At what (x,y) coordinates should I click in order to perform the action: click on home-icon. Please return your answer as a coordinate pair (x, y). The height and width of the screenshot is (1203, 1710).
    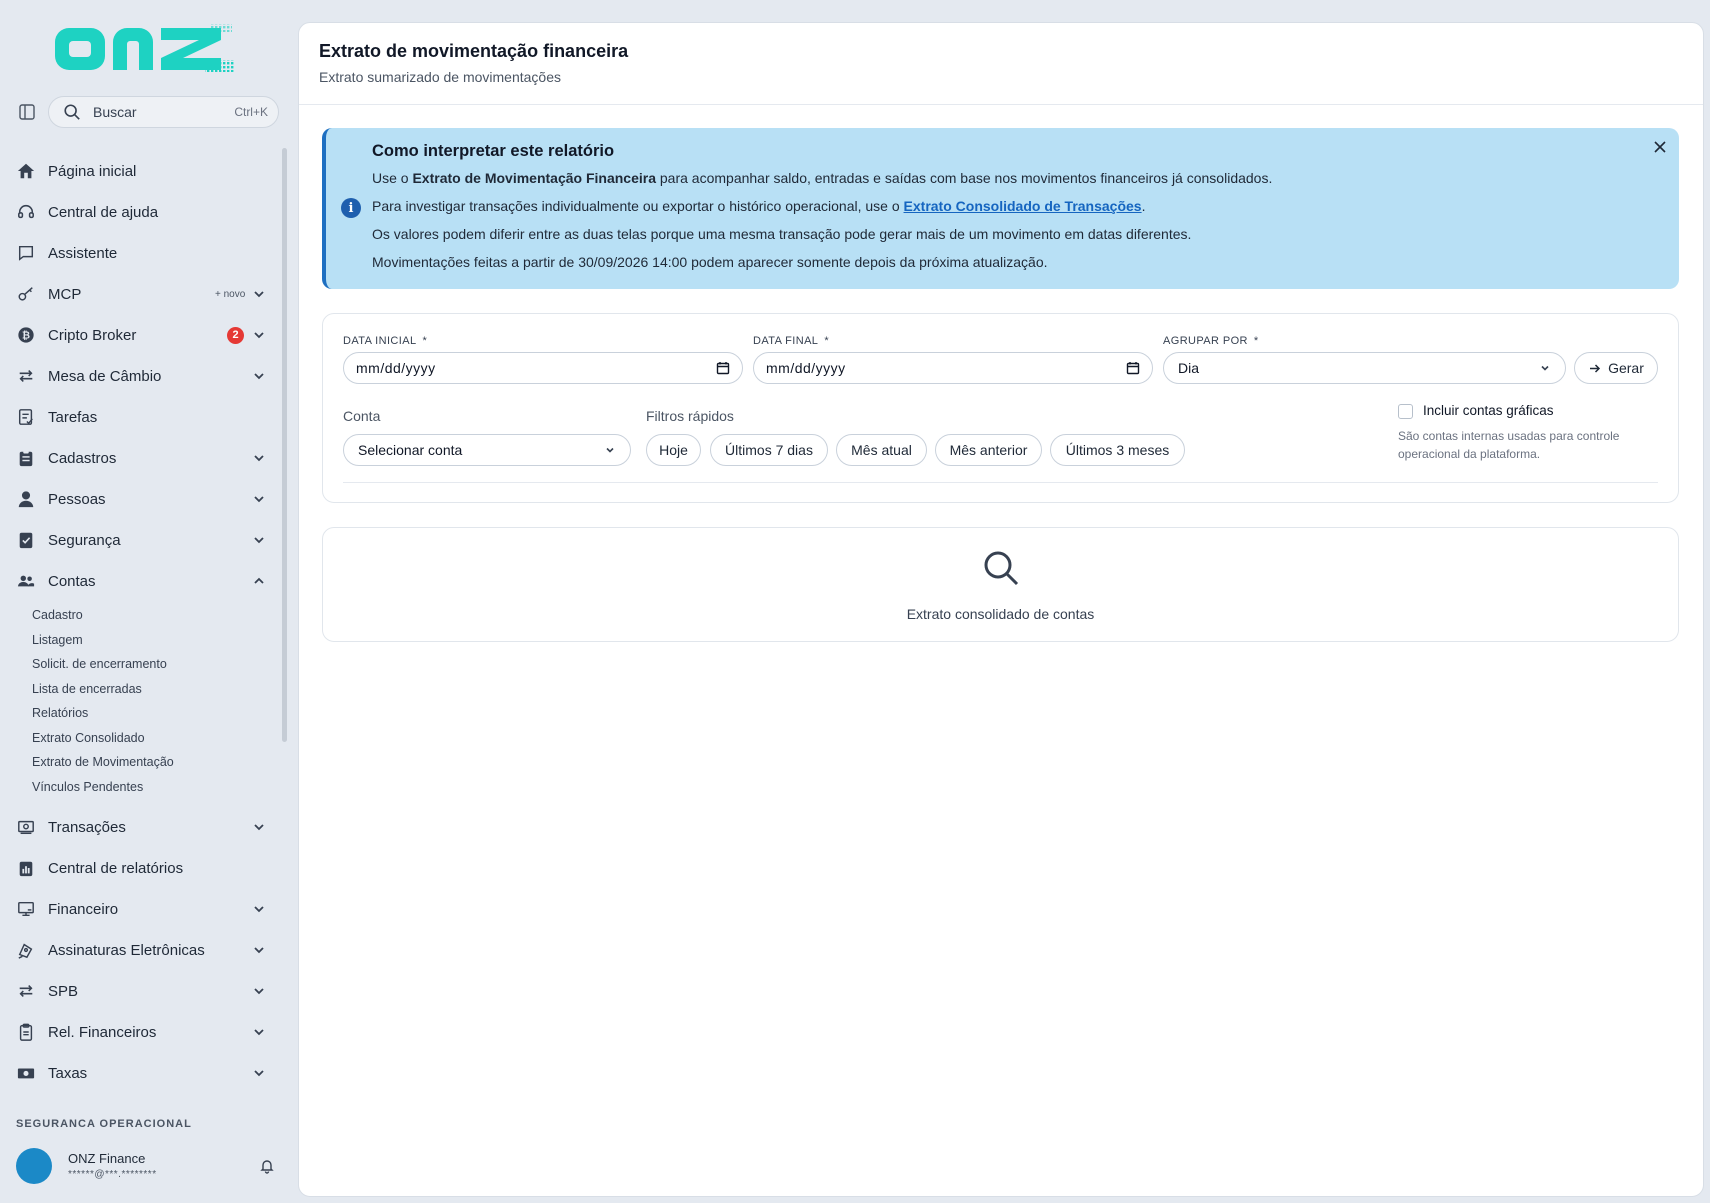
    Looking at the image, I should click on (26, 171).